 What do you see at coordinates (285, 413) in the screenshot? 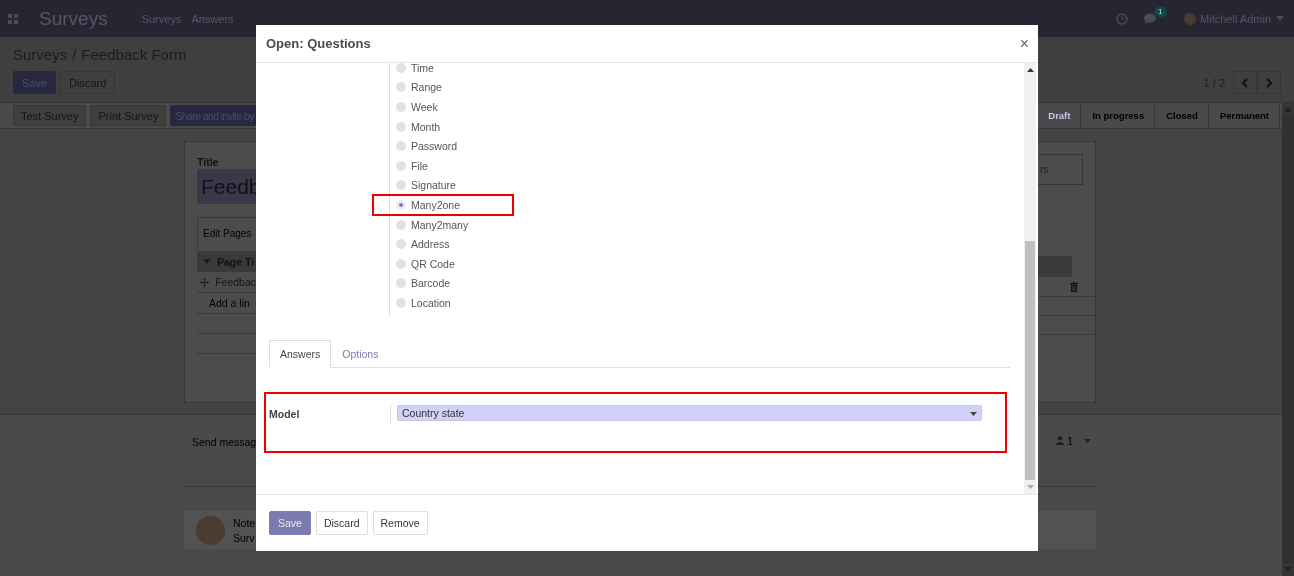
I see `field-label: Model` at bounding box center [285, 413].